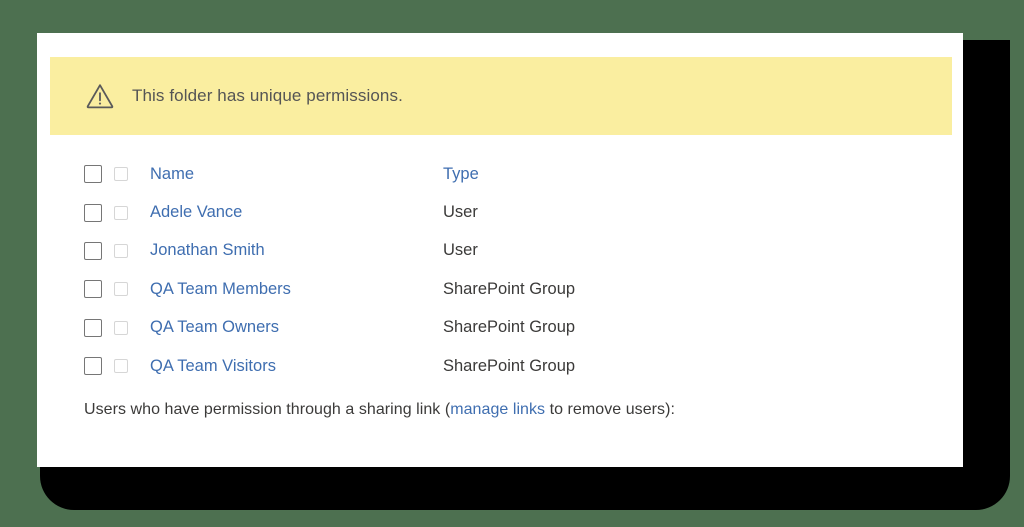  I want to click on table-row: QA Team Owners SharePoint Group, so click(504, 328).